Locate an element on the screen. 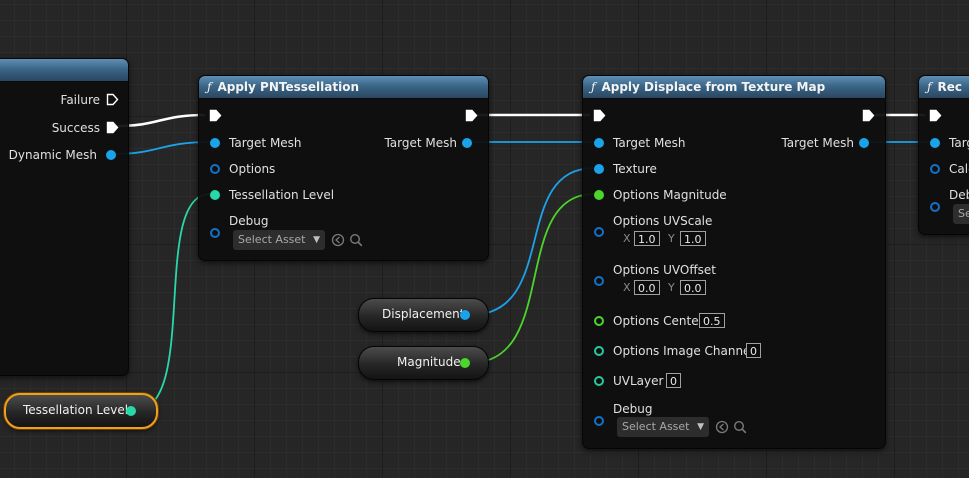  magnitude-variable-label: Magnitude is located at coordinates (429, 362).